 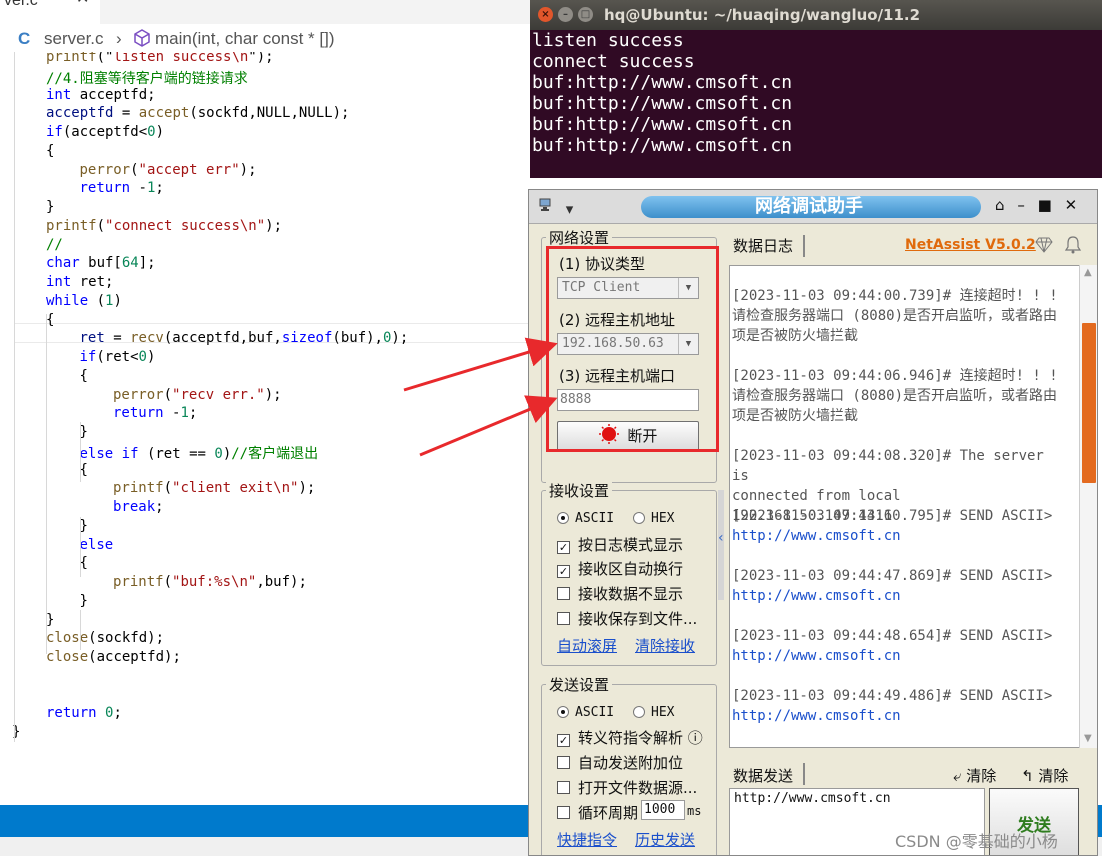 I want to click on code-token: acceptfd, so click(x=80, y=113).